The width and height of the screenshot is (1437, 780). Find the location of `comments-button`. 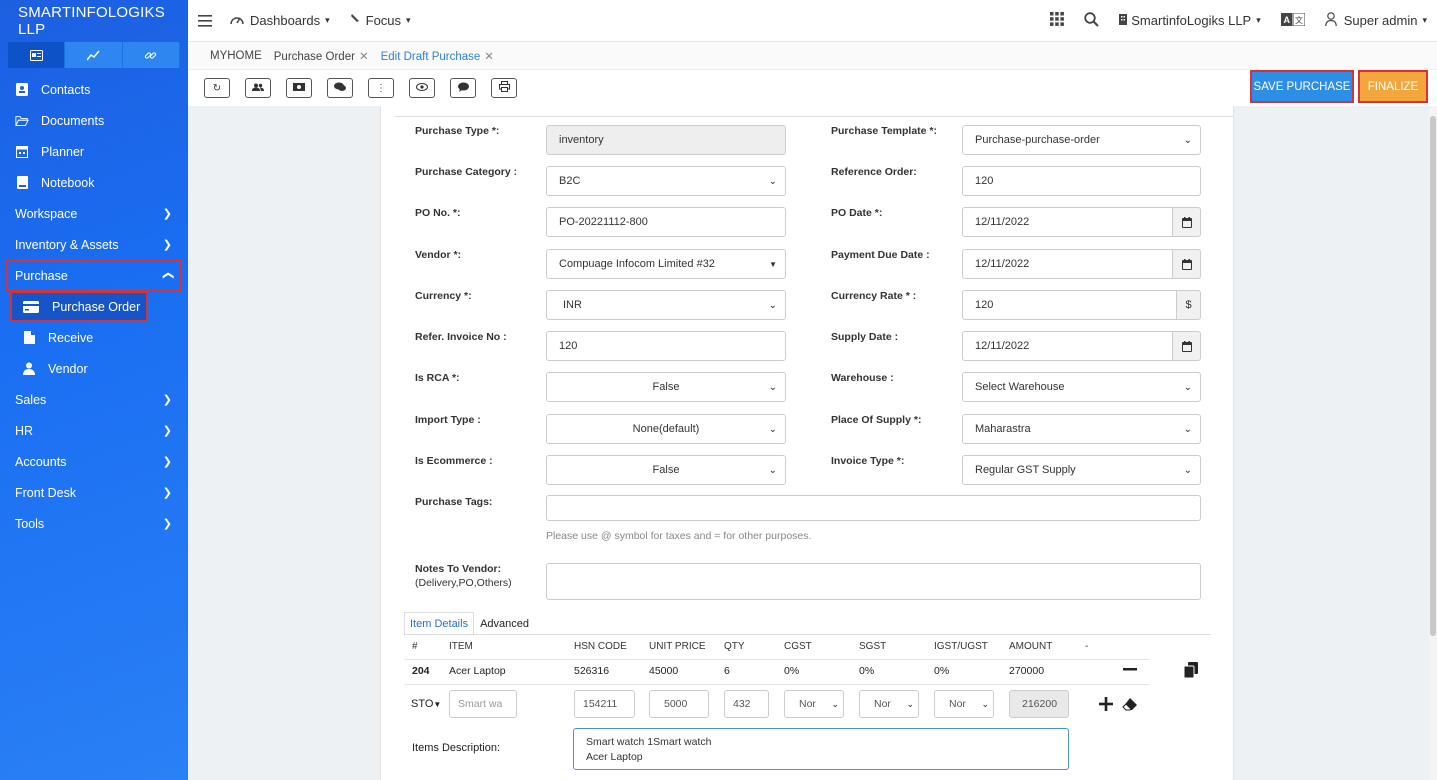

comments-button is located at coordinates (340, 88).